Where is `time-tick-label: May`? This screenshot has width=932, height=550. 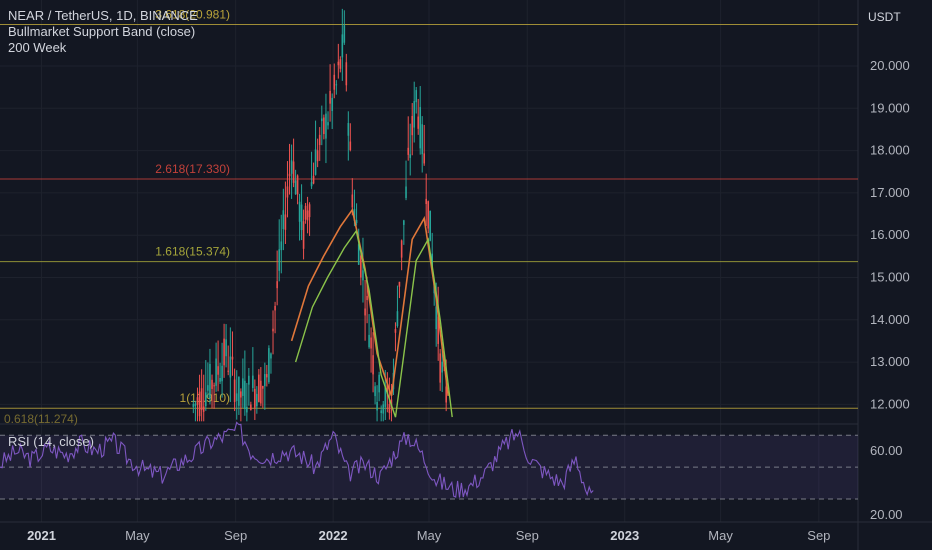
time-tick-label: May is located at coordinates (720, 535).